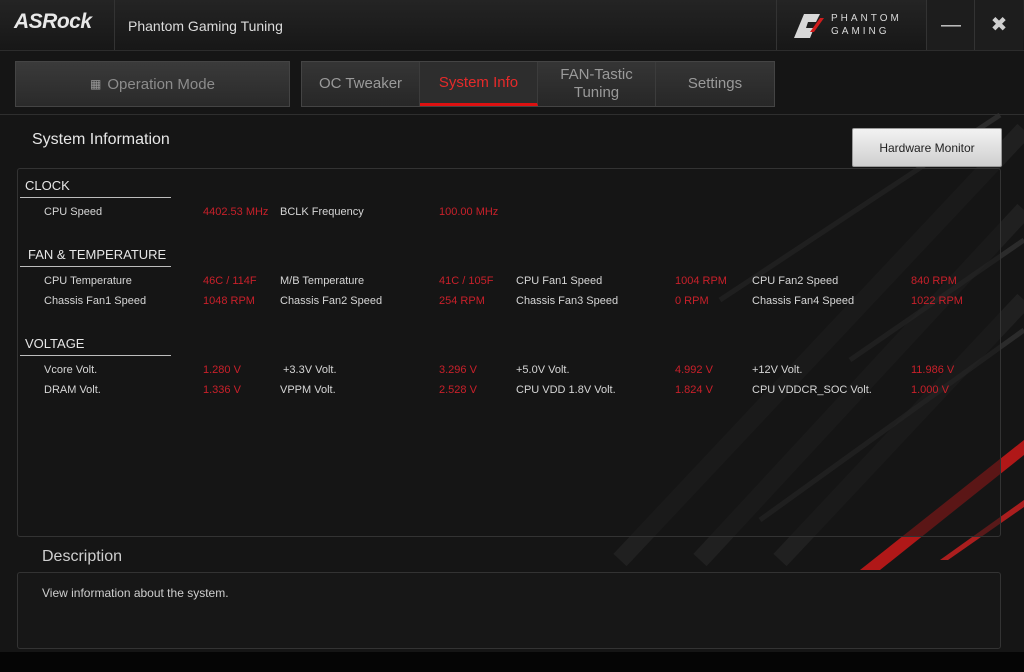  I want to click on chassis-fan4-speed-value: 1022 RPM, so click(937, 301).